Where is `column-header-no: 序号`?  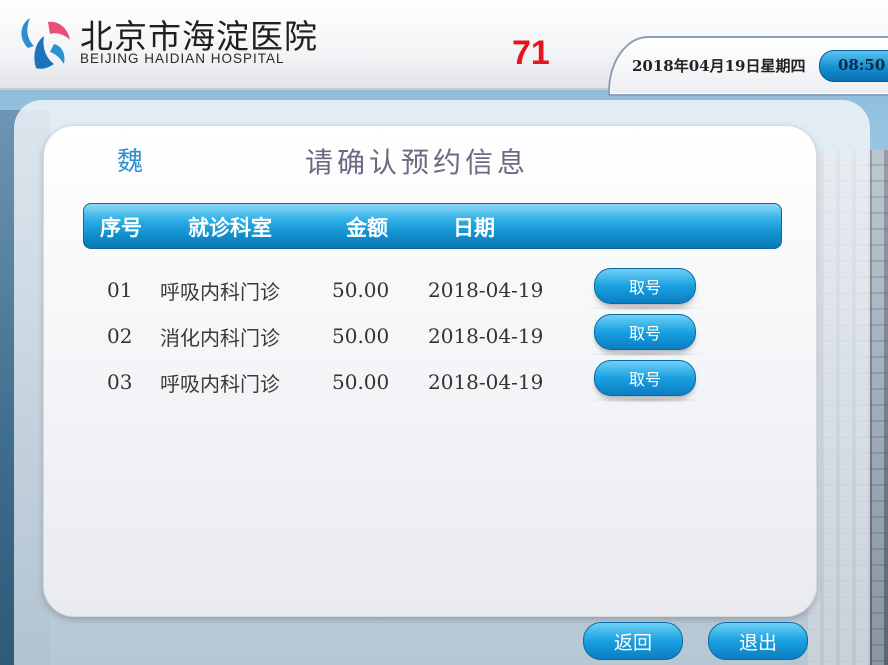 column-header-no: 序号 is located at coordinates (121, 227).